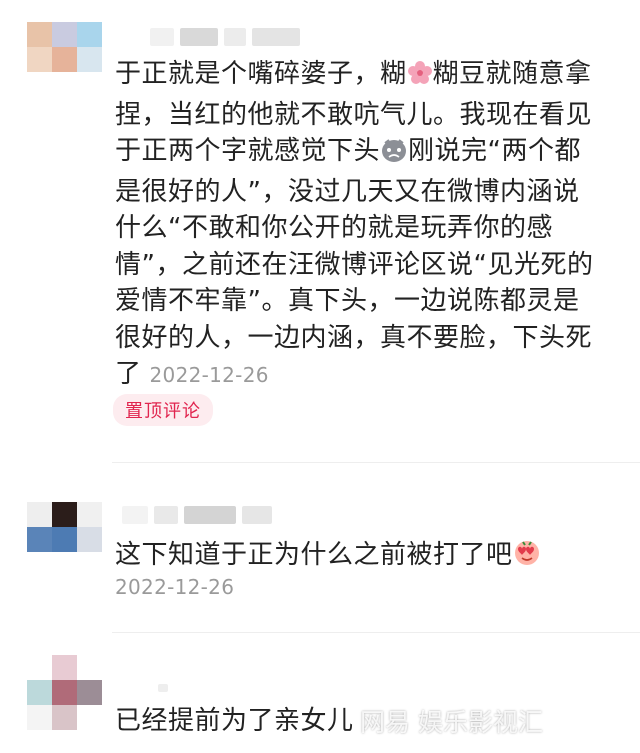  Describe the element at coordinates (357, 557) in the screenshot. I see `comment-text: 这下知道于正为什么之前被打了吧` at that location.